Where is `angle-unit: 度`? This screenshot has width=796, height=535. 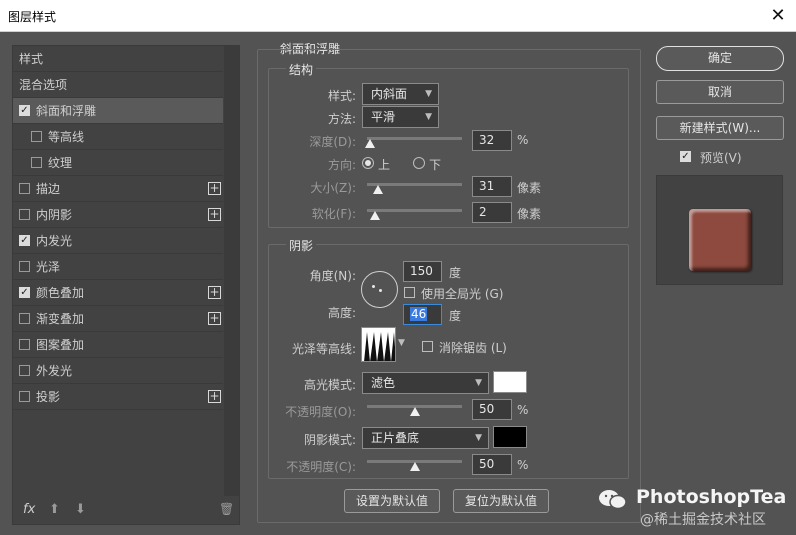 angle-unit: 度 is located at coordinates (455, 273).